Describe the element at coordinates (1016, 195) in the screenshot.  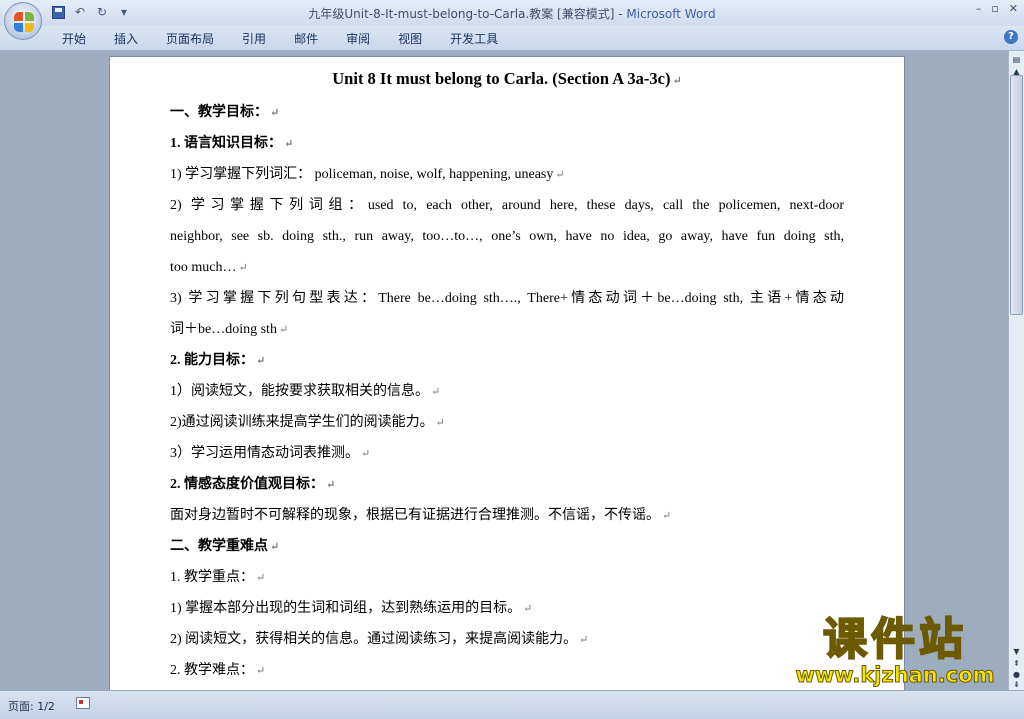
I see `scrollbar-thumb` at that location.